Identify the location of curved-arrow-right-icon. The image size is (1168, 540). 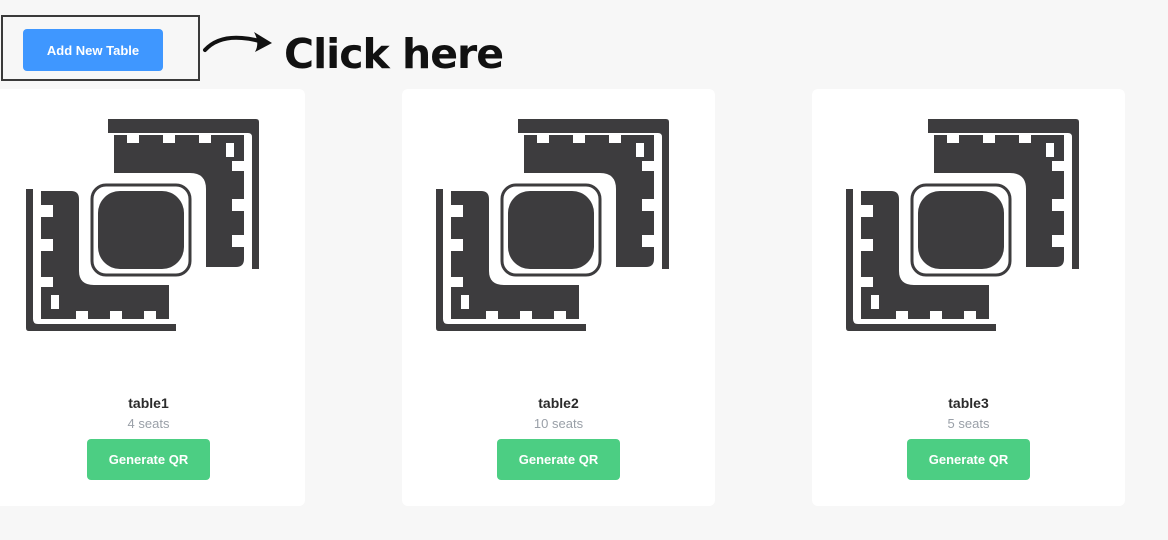
(237, 42).